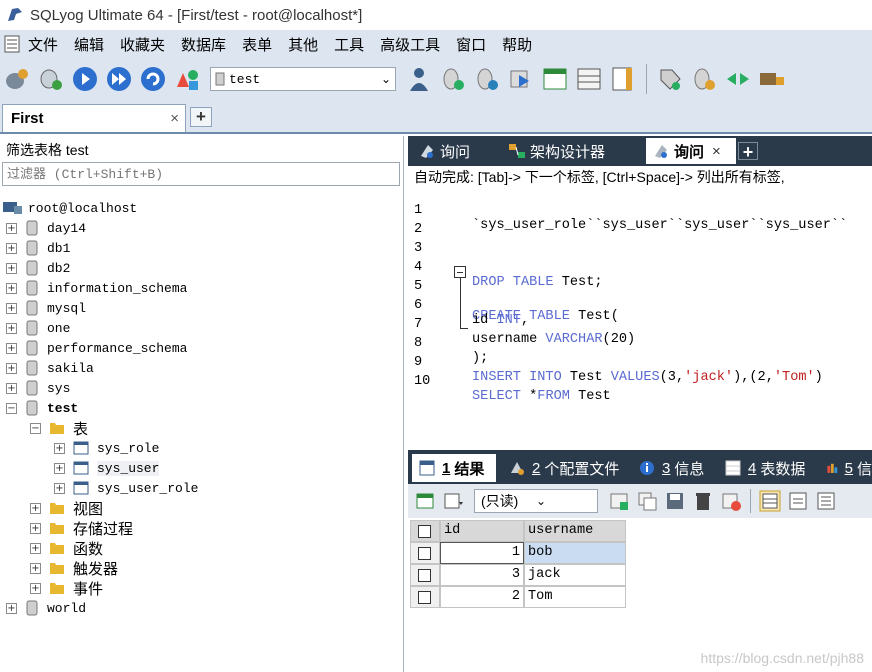 The height and width of the screenshot is (672, 872). I want to click on menu-file: 文件, so click(43, 44).